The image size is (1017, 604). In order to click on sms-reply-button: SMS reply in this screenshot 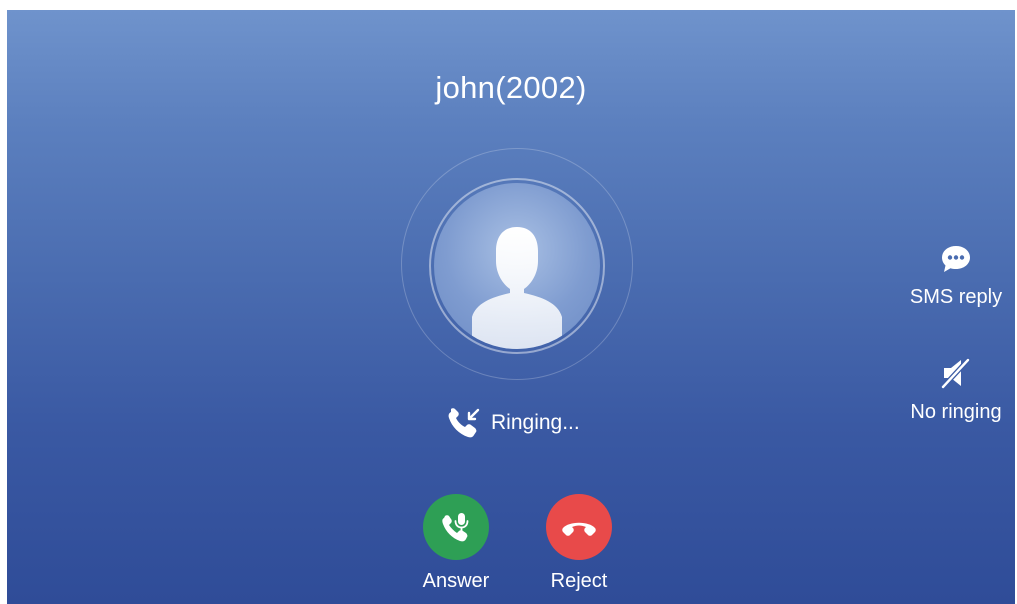, I will do `click(956, 276)`.